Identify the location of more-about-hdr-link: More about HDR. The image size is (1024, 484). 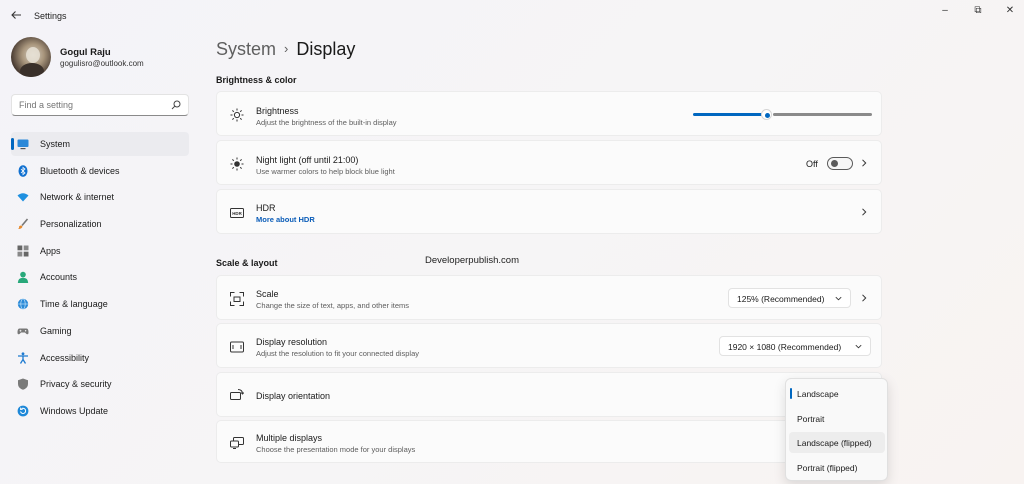
(285, 219).